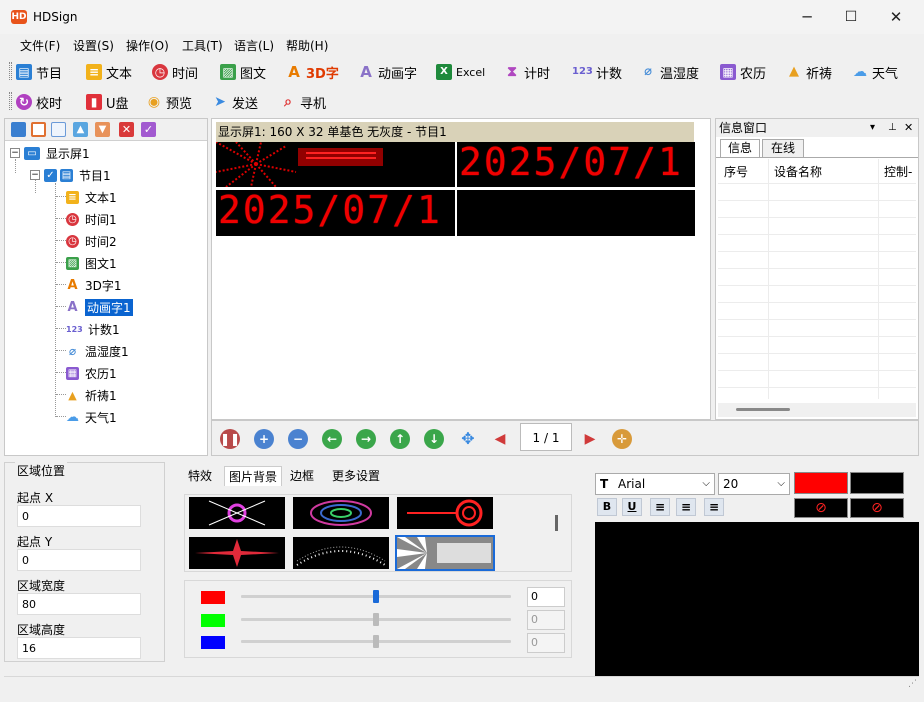 The height and width of the screenshot is (702, 924). What do you see at coordinates (622, 439) in the screenshot?
I see `settings-wheel-icon: ✛` at bounding box center [622, 439].